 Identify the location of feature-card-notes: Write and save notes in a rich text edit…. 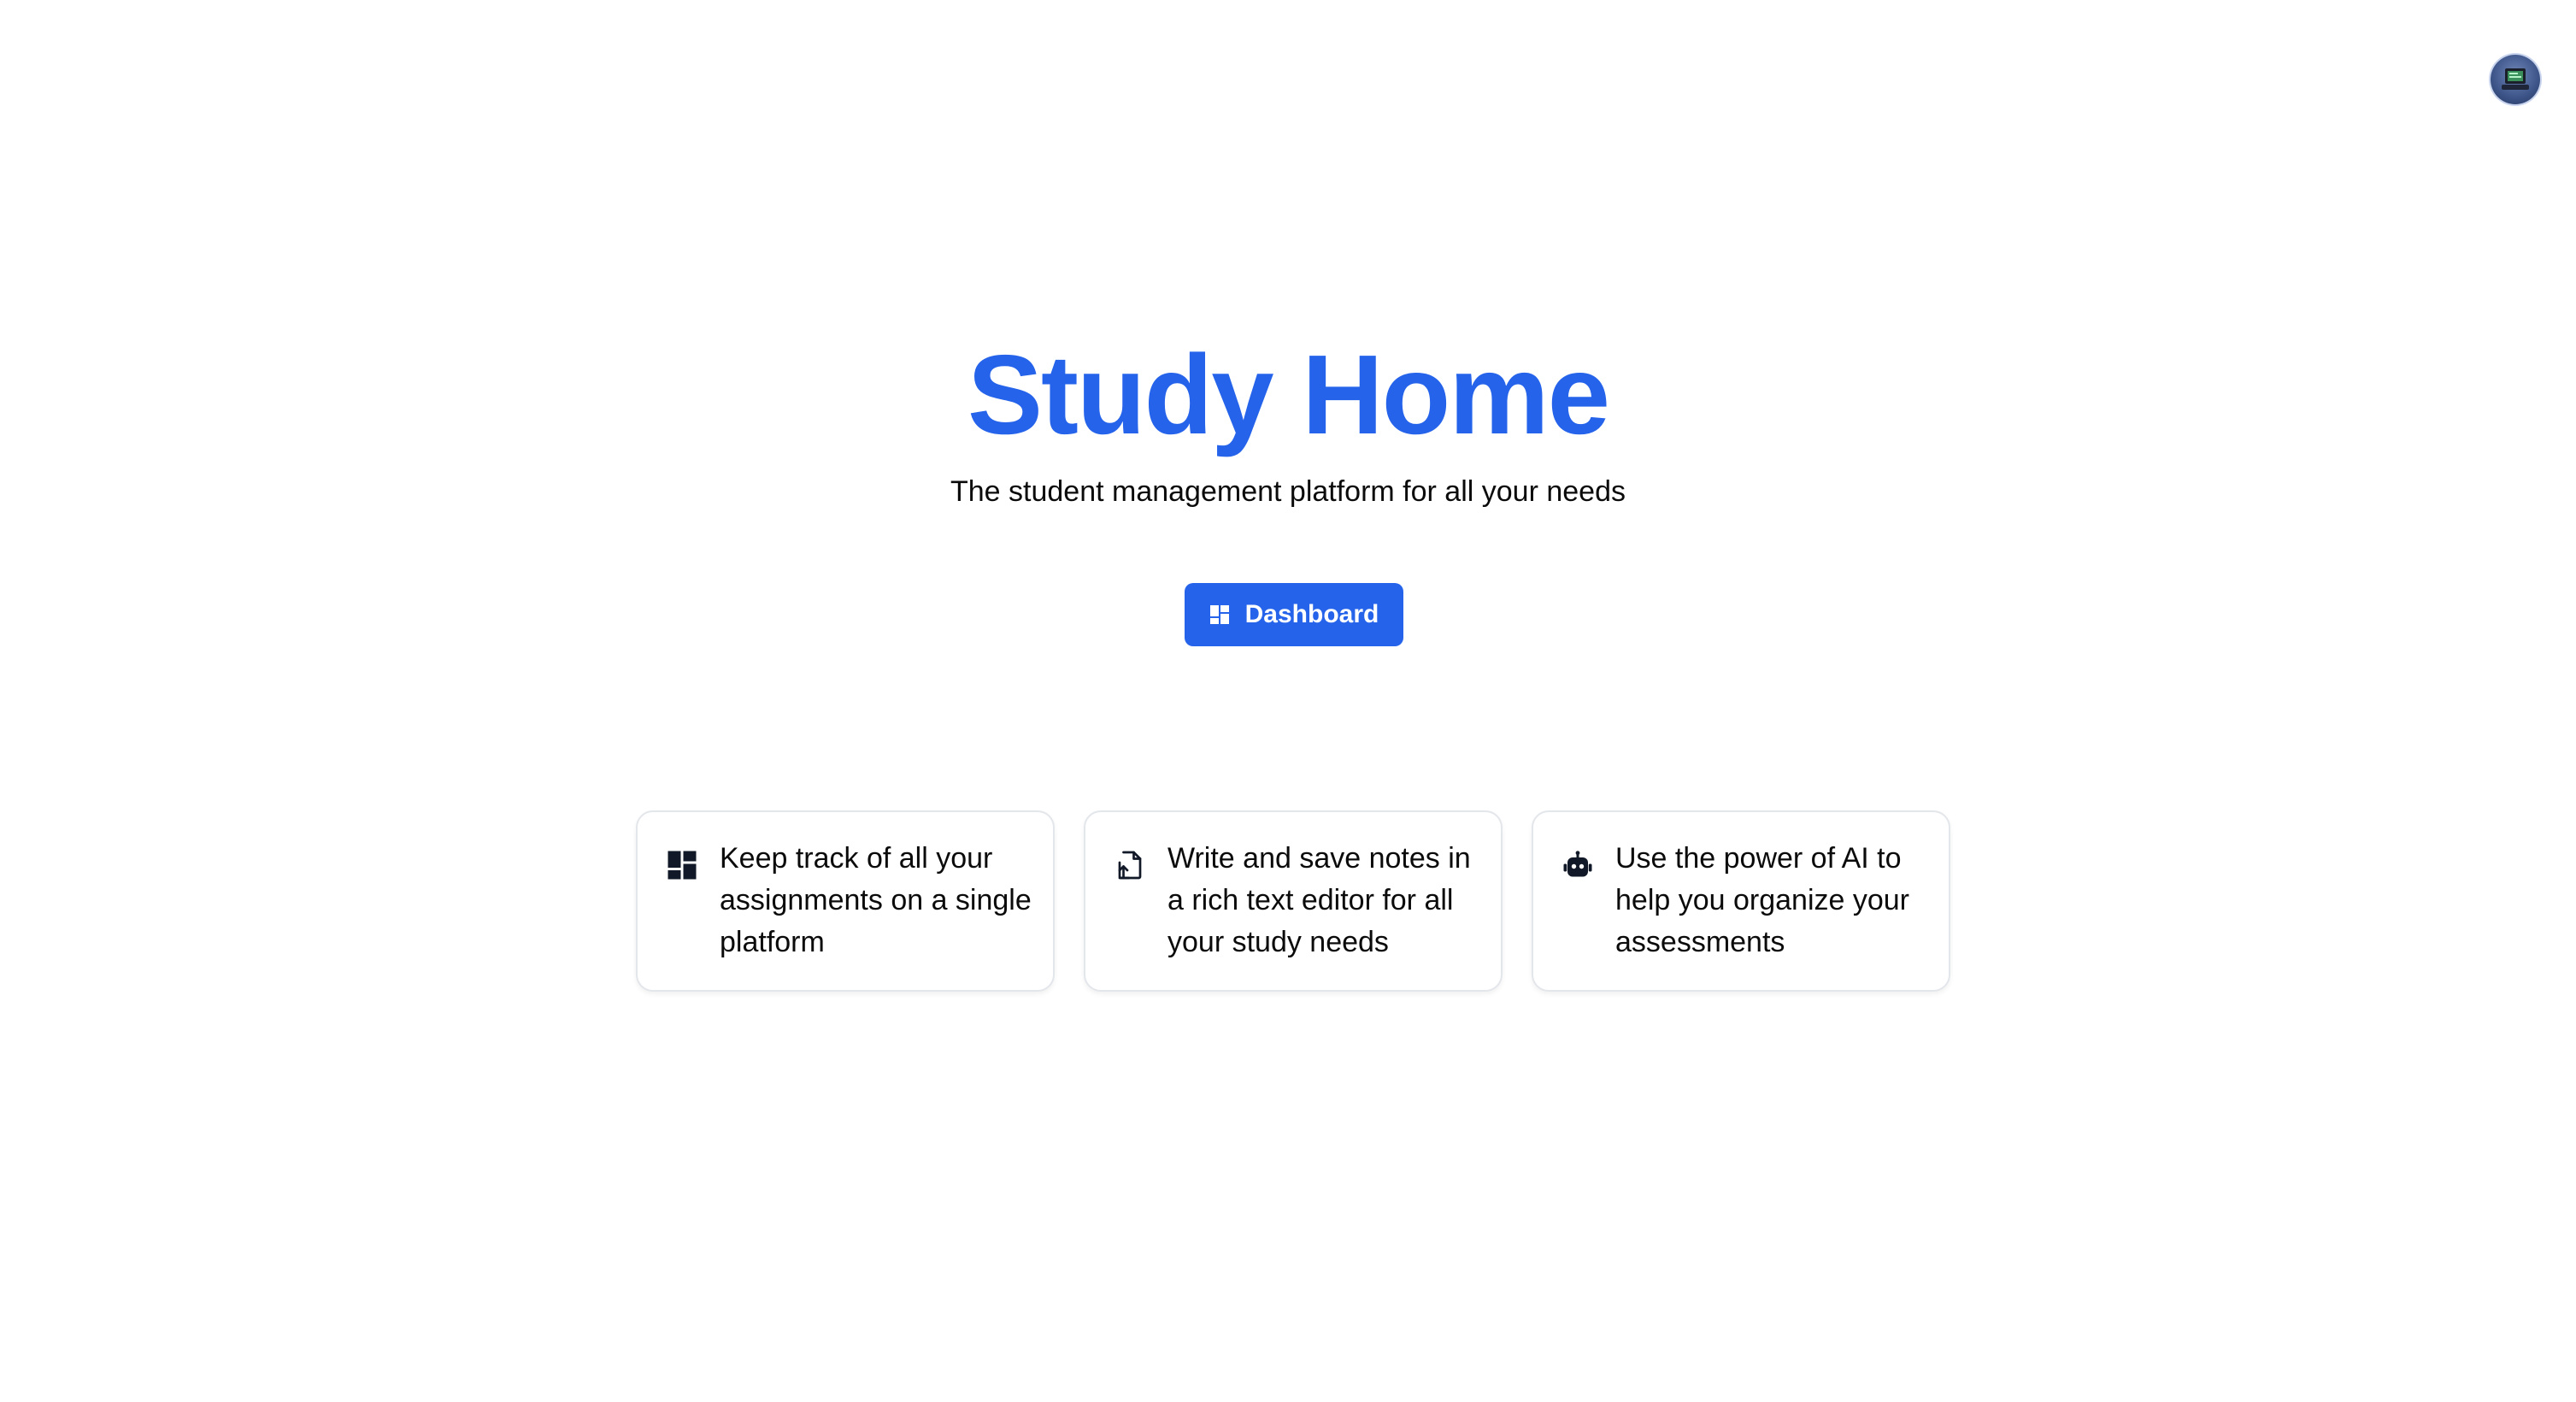
(1293, 901).